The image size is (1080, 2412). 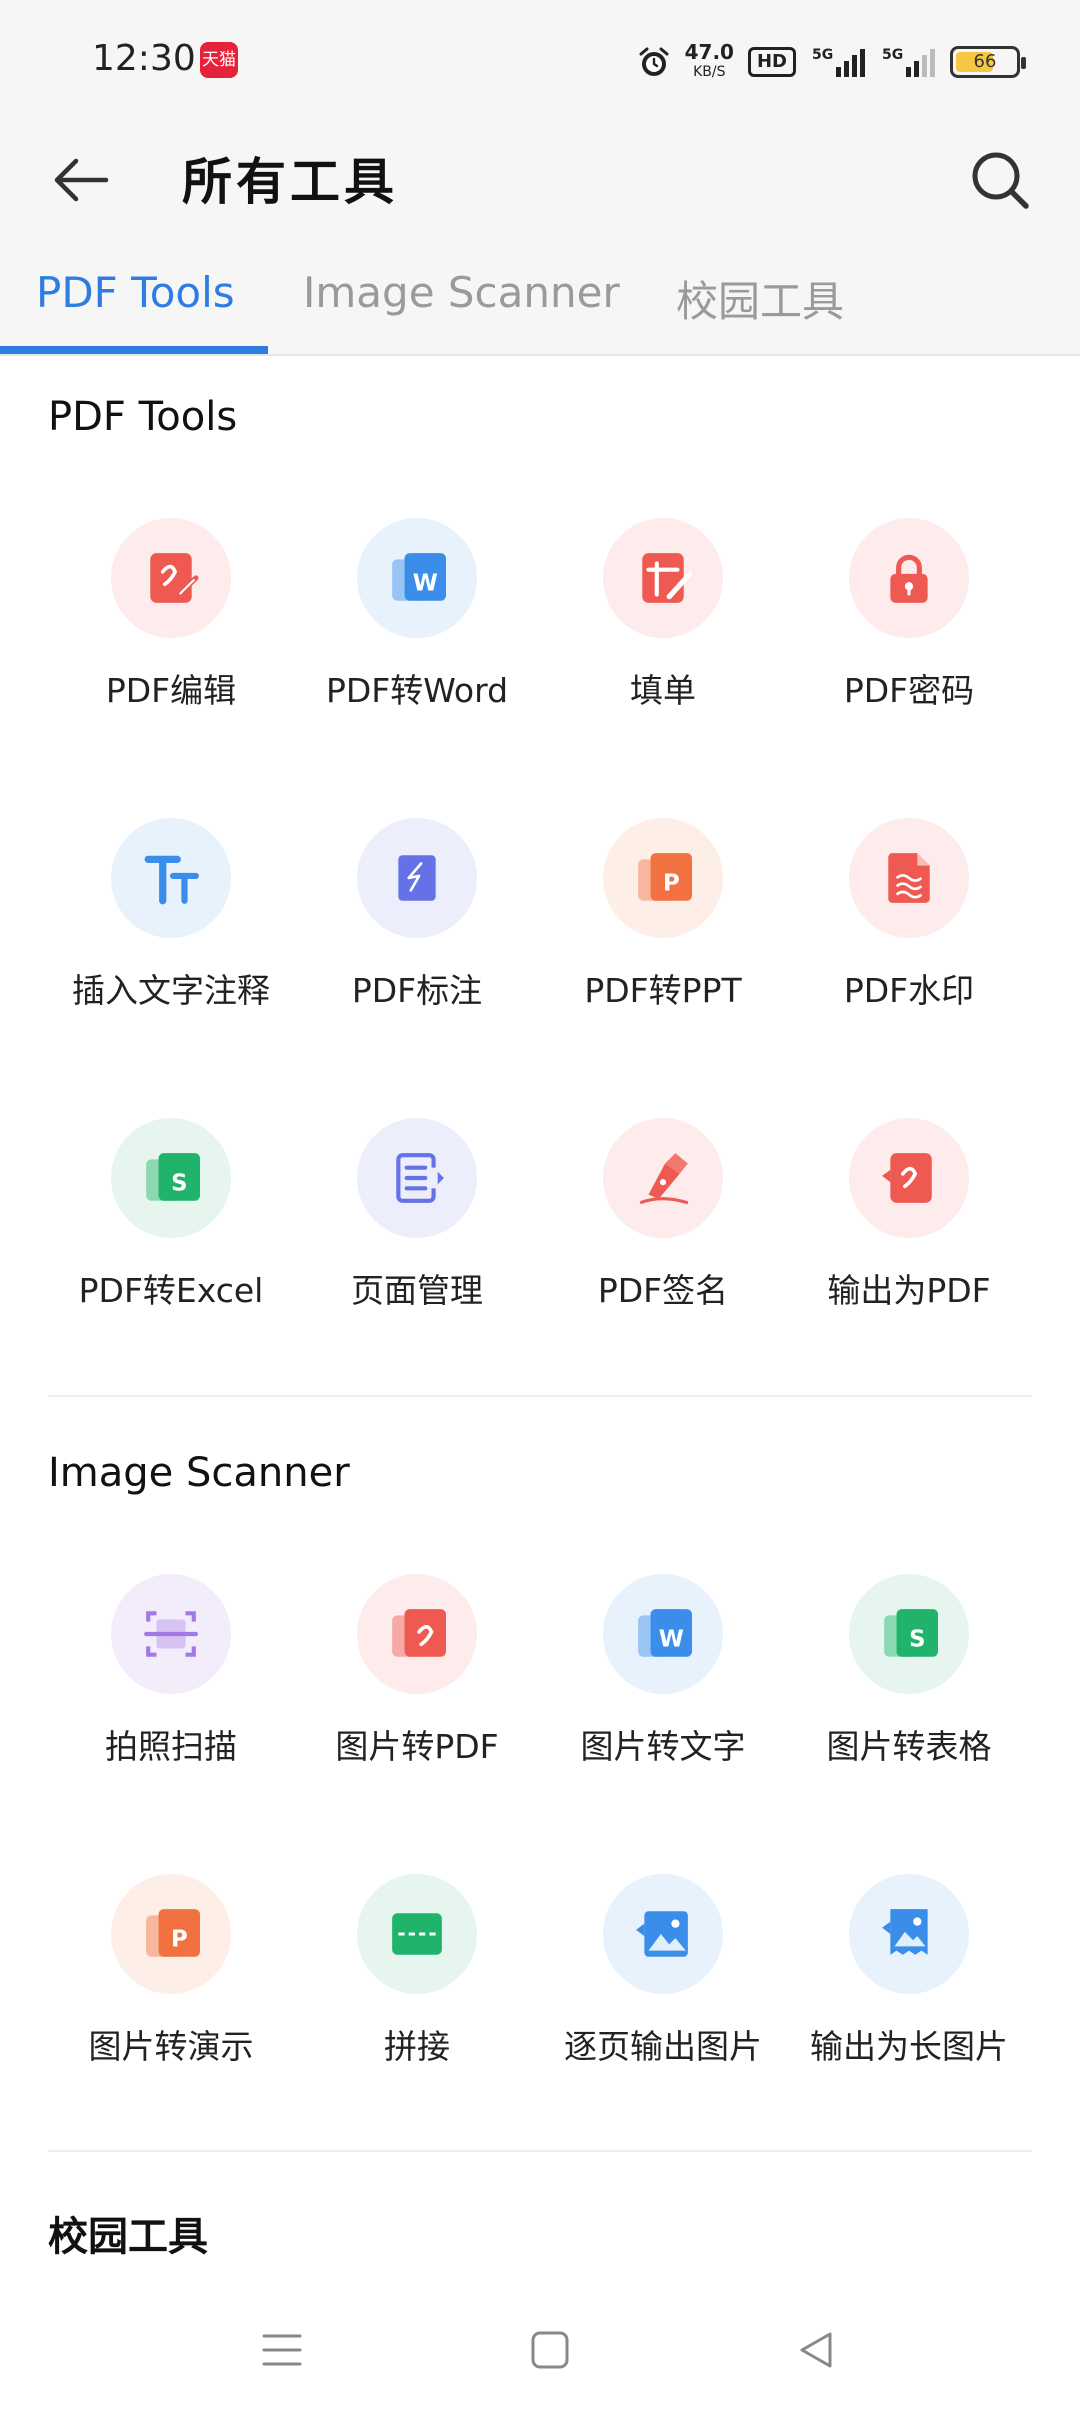 What do you see at coordinates (417, 1248) in the screenshot?
I see `tool-item: 页面管理` at bounding box center [417, 1248].